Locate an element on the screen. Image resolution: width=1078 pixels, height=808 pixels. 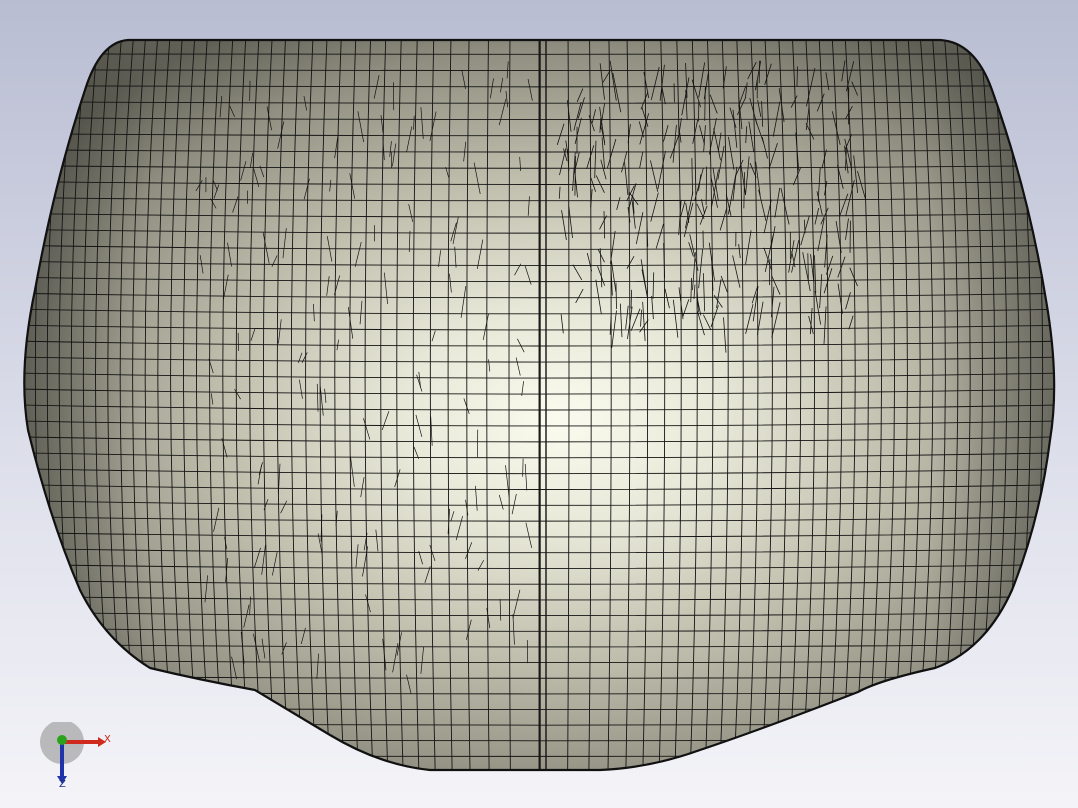
x-axis-label: X is located at coordinates (107, 739).